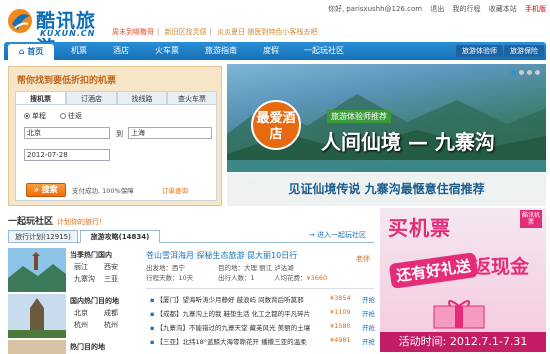 Image resolution: width=550 pixels, height=354 pixels. Describe the element at coordinates (324, 51) in the screenshot. I see `nav-community: 一起玩社区` at that location.